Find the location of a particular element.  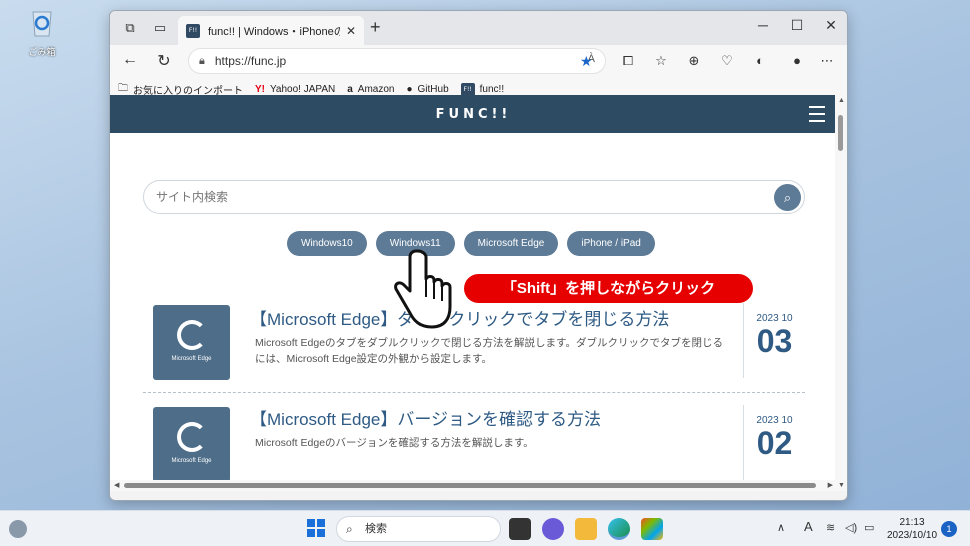

pointing-hand-cursor-icon is located at coordinates (423, 289).